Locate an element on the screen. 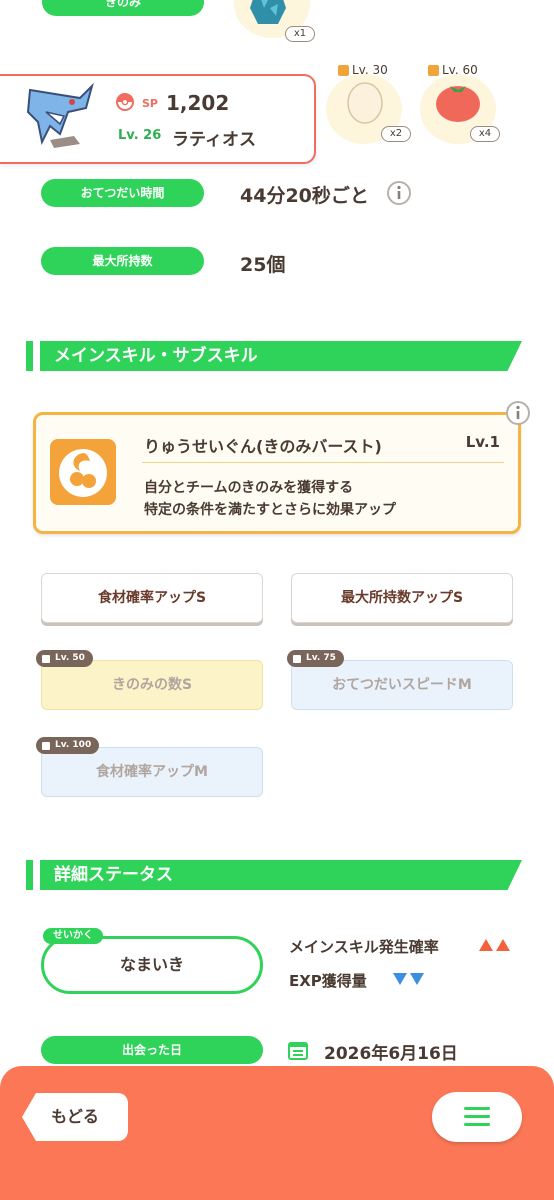 The height and width of the screenshot is (1200, 554). info-icon is located at coordinates (399, 193).